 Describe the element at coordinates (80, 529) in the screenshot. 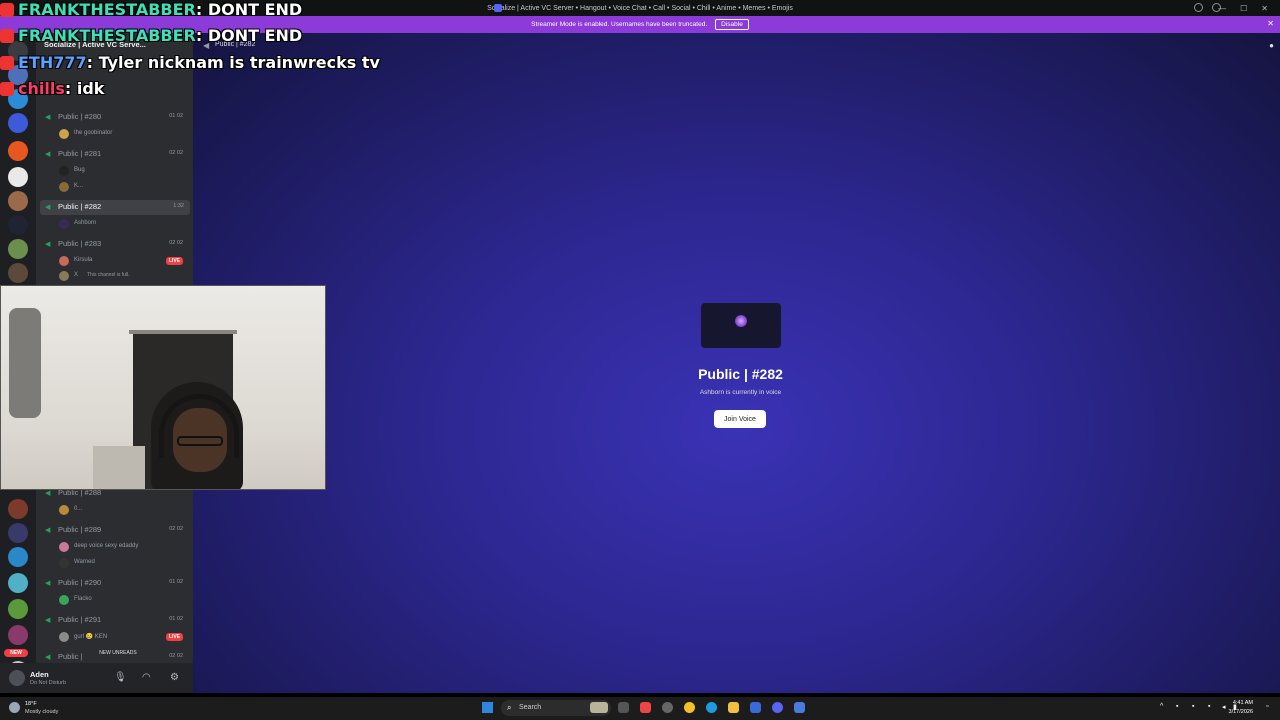

I see `channel-name: Public | #289` at that location.